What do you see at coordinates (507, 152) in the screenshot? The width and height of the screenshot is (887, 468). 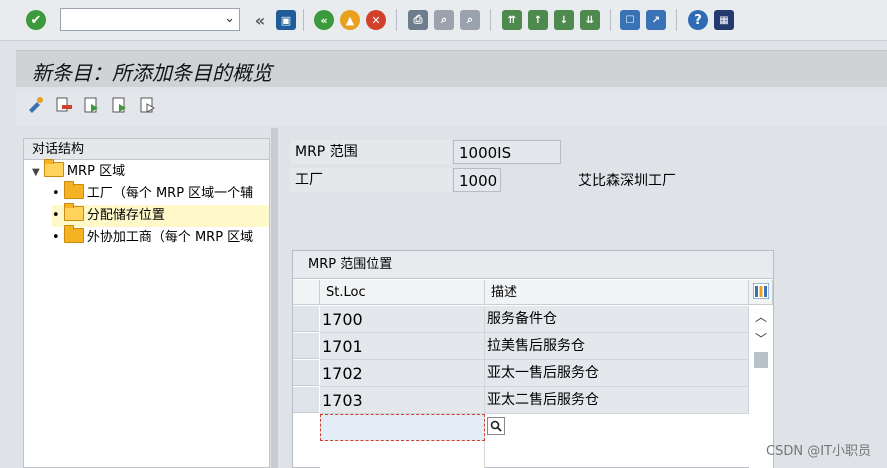 I see `mrp-area-field: 1000IS` at bounding box center [507, 152].